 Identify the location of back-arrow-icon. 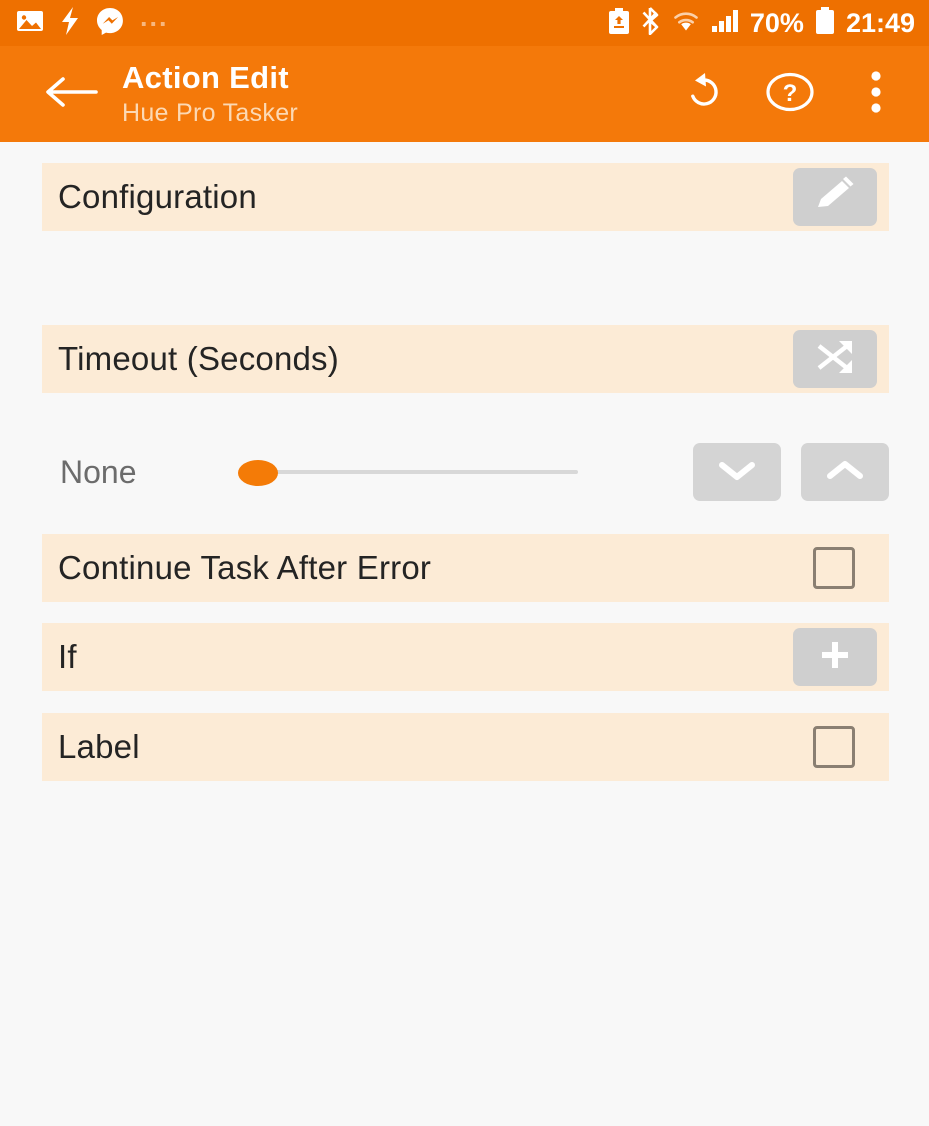
(71, 94).